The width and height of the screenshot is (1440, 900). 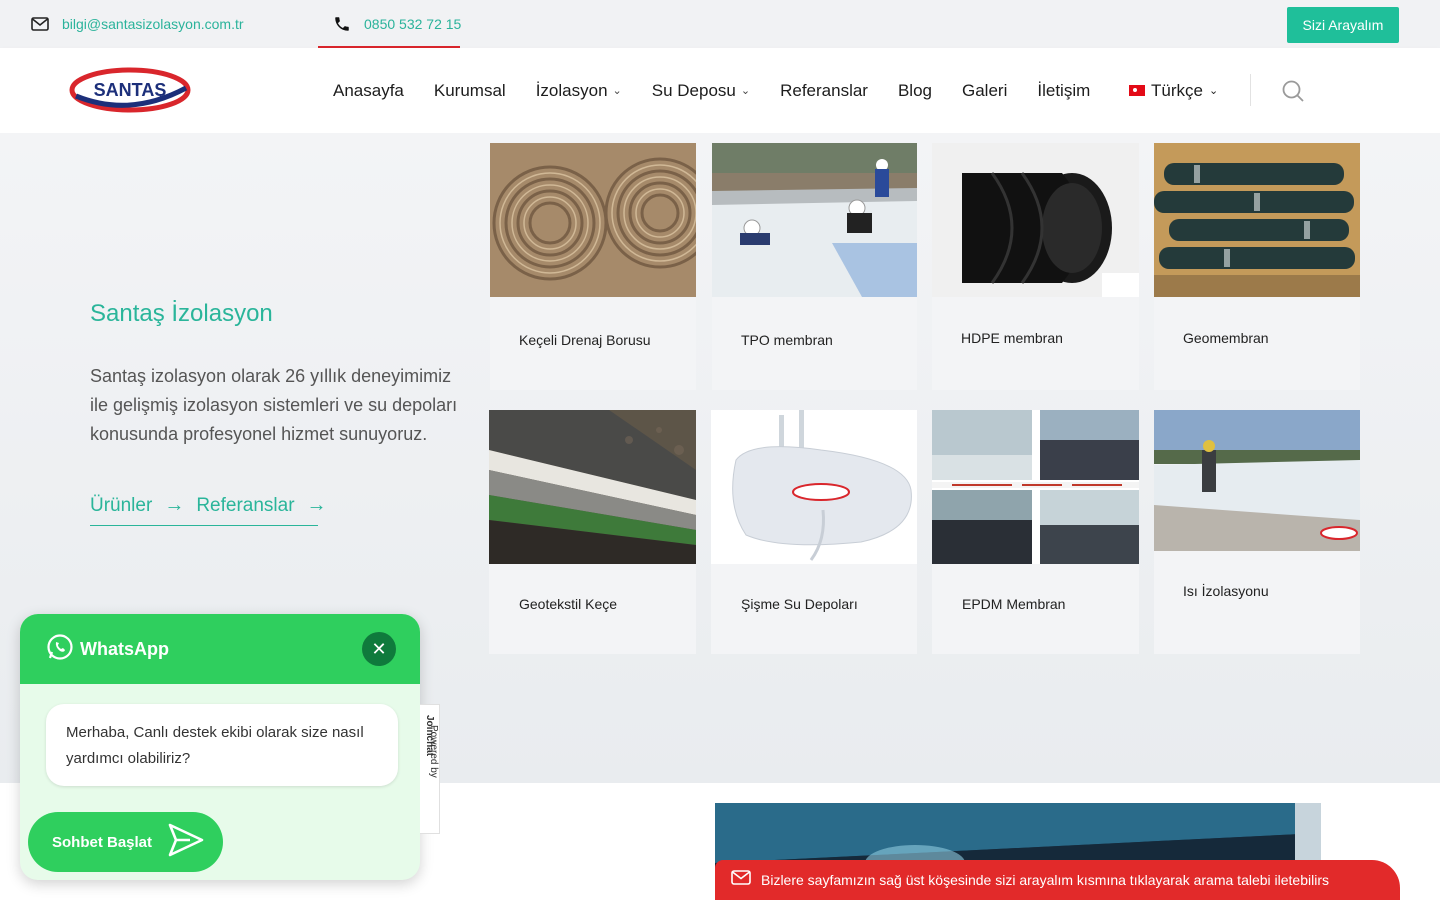 I want to click on nav-label: İzolasyon, so click(x=571, y=90).